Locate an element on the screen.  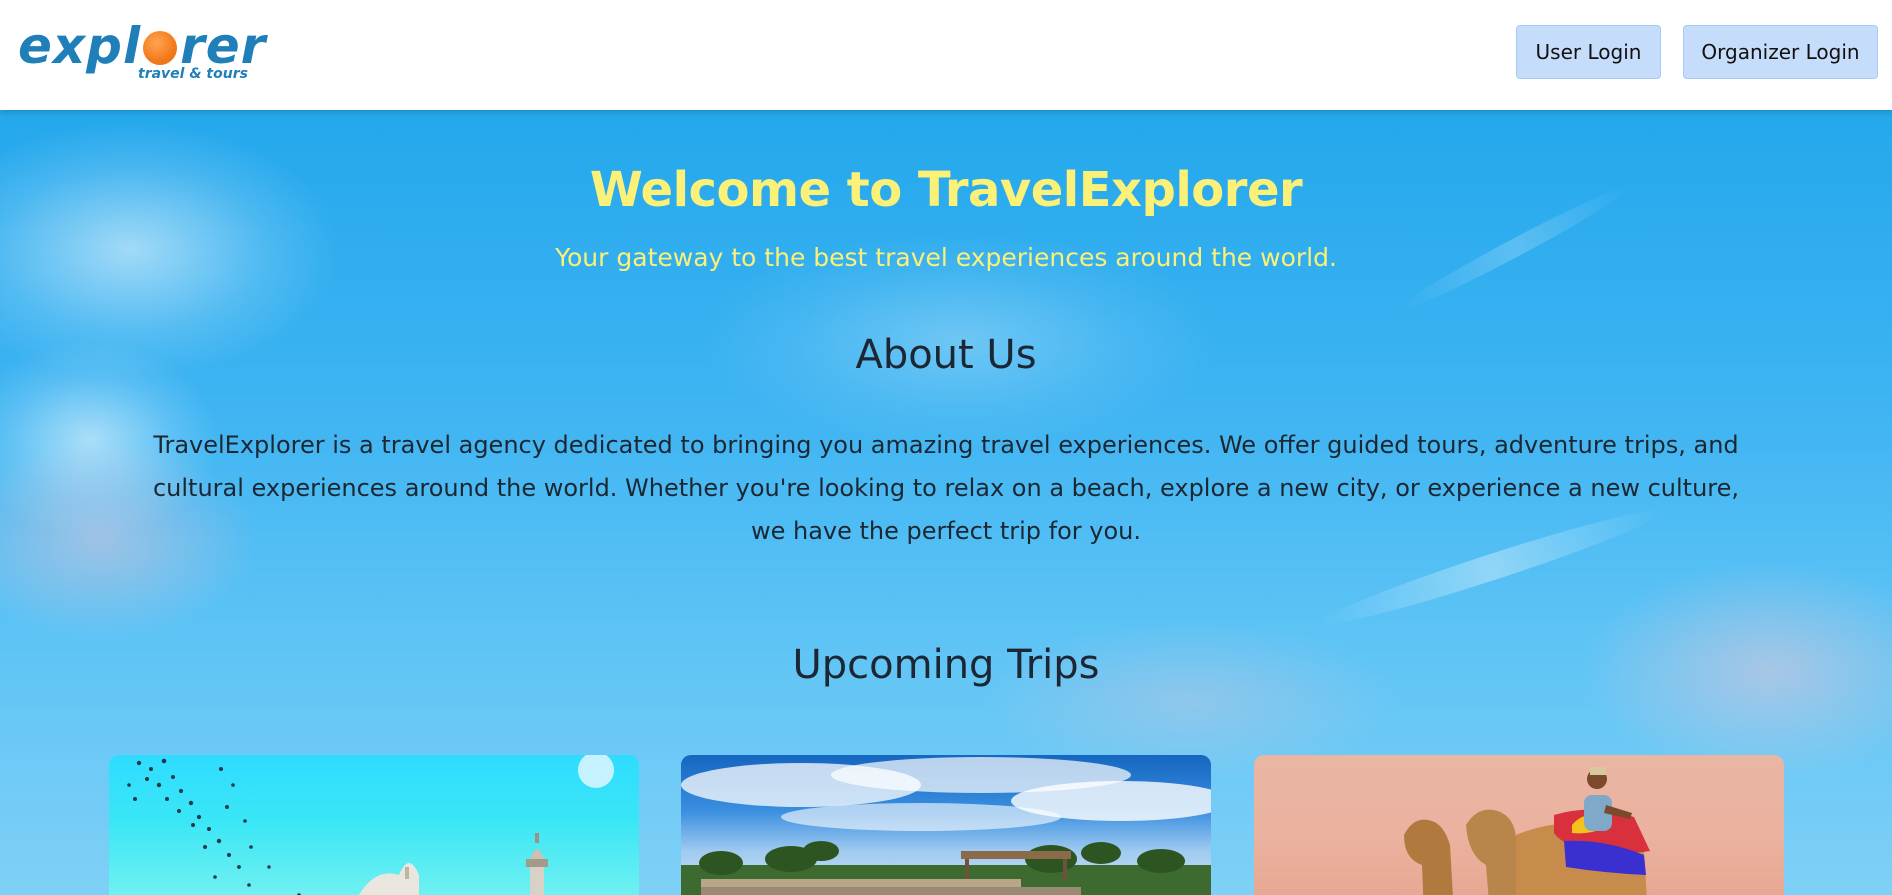
brand-logo: expl rer travel & tours is located at coordinates (143, 53).